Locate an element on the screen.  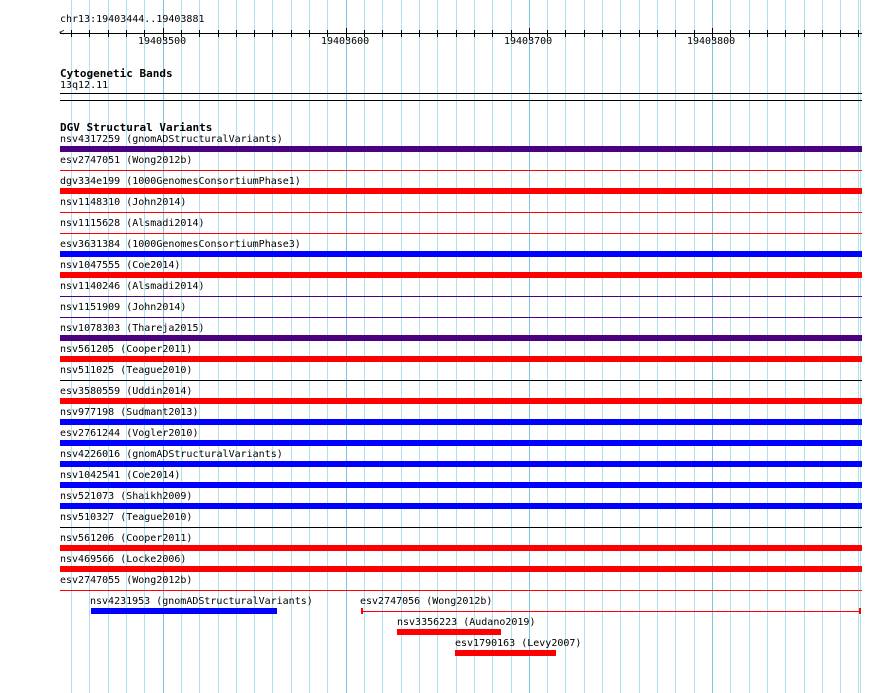
variant-label: nsv1151909 (John2014) is located at coordinates (123, 307).